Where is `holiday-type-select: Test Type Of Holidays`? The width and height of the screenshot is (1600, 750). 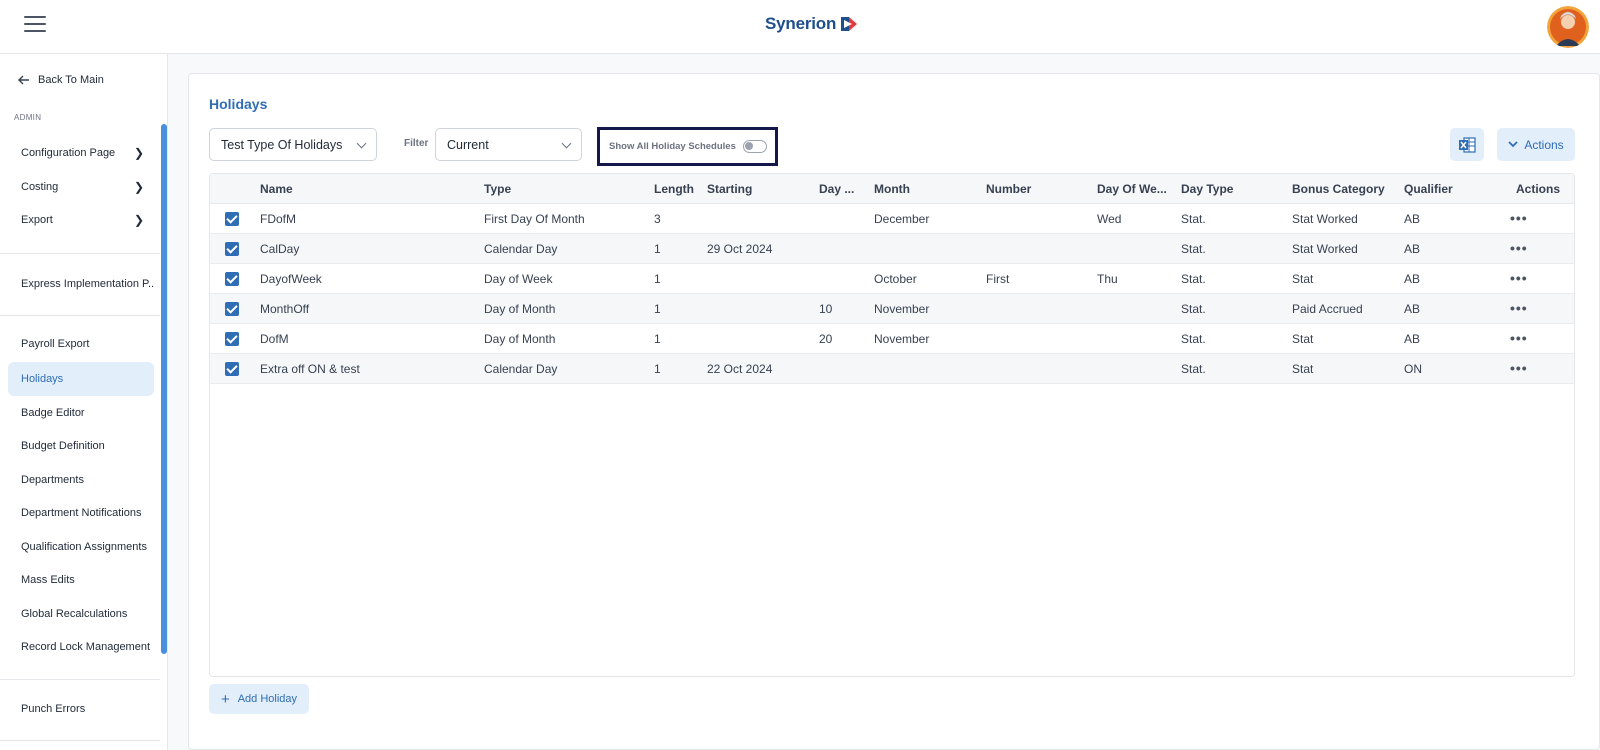 holiday-type-select: Test Type Of Holidays is located at coordinates (293, 144).